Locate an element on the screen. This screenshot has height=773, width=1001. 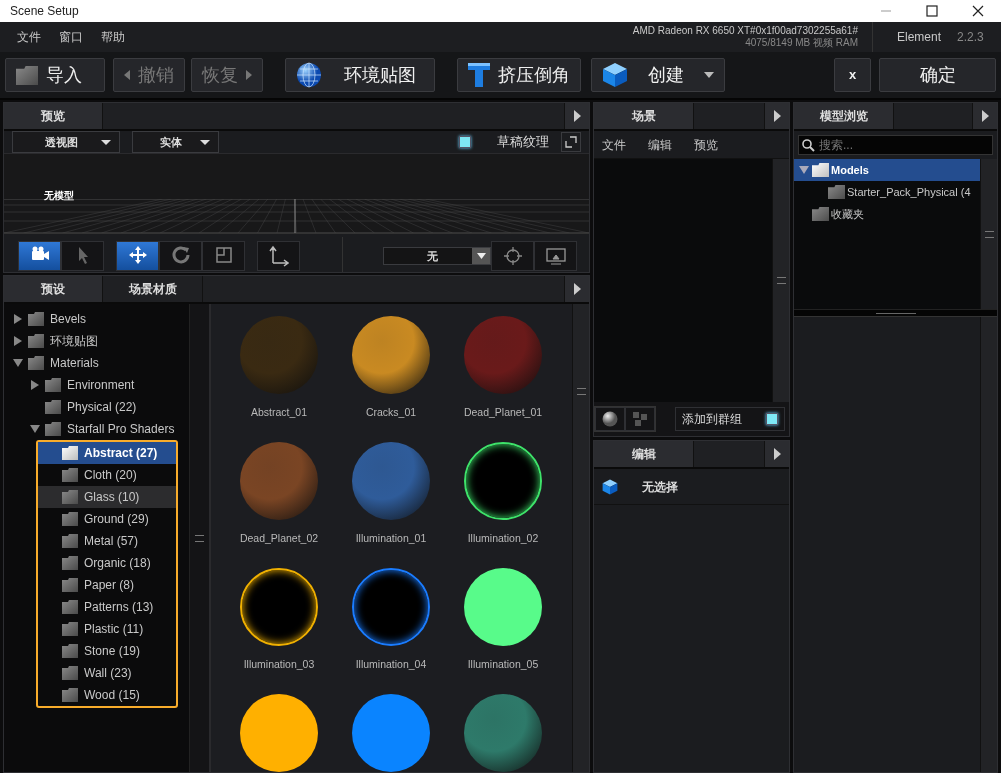
target-dropdown: 无 is located at coordinates (437, 256).